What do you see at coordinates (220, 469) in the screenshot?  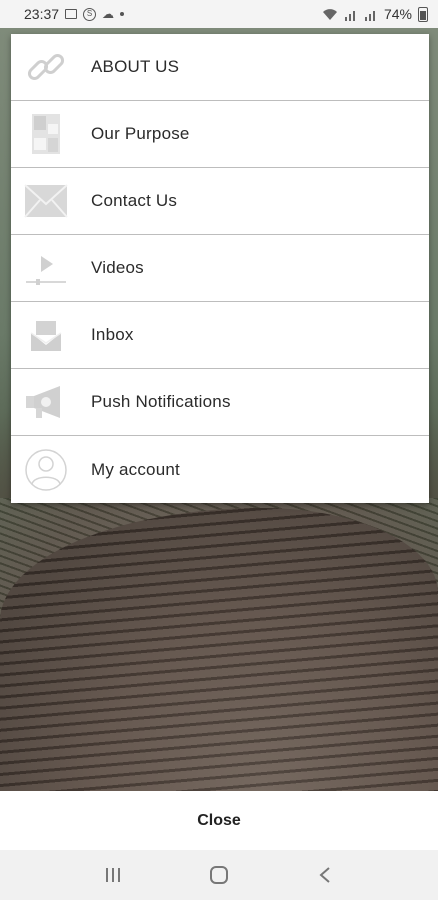 I see `menu-item-my-account: My account` at bounding box center [220, 469].